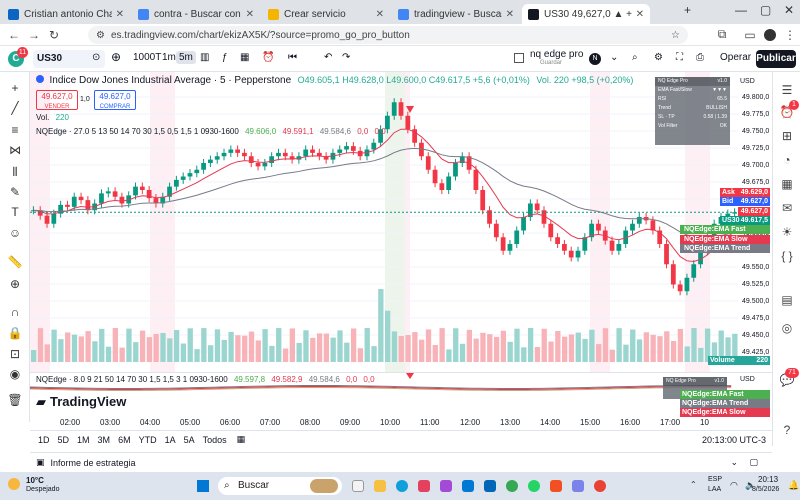 The image size is (800, 500). Describe the element at coordinates (693, 484) in the screenshot. I see `tray-chevron-icon: ⌃` at that location.